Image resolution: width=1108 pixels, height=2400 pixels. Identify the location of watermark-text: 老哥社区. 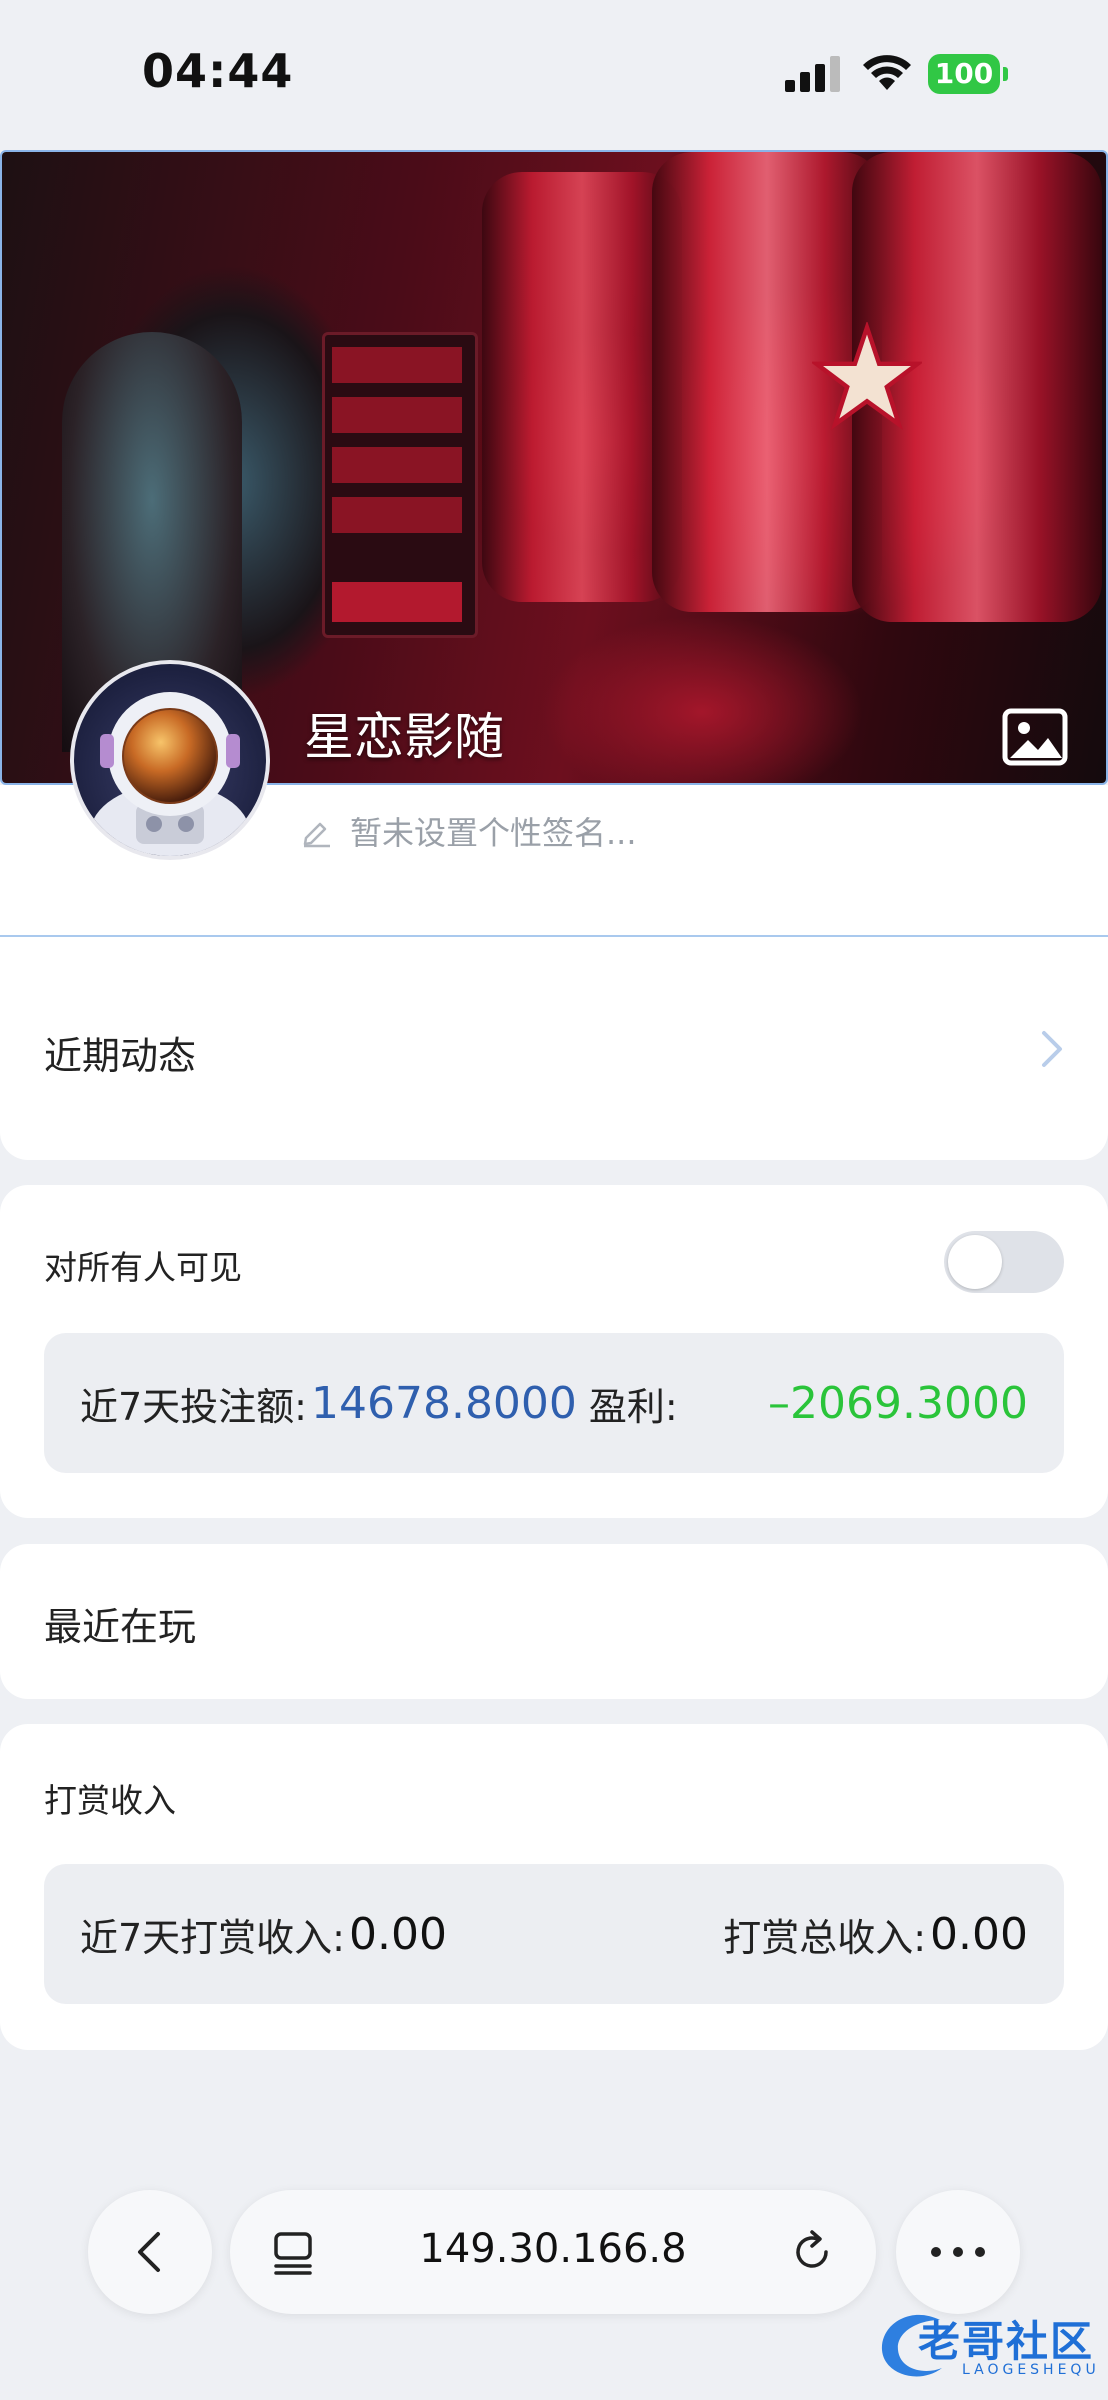
(1006, 2341).